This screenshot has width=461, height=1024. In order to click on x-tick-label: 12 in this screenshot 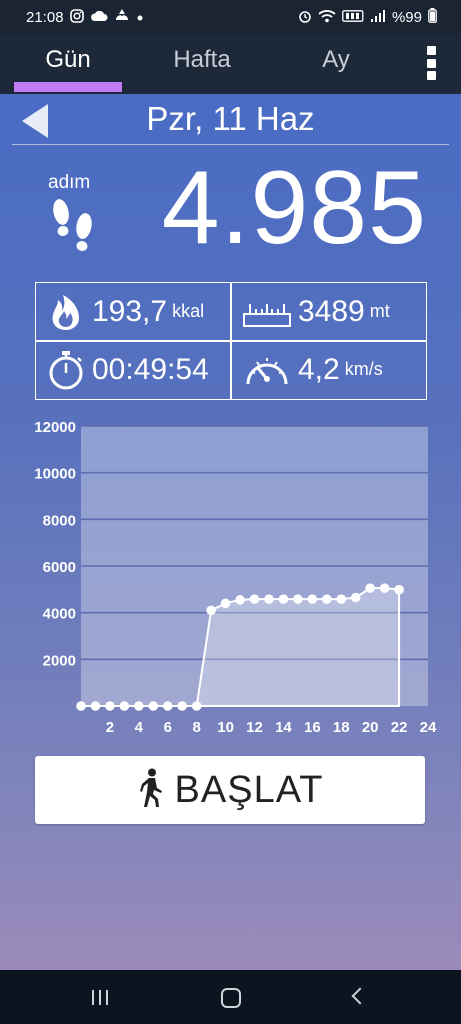, I will do `click(254, 727)`.